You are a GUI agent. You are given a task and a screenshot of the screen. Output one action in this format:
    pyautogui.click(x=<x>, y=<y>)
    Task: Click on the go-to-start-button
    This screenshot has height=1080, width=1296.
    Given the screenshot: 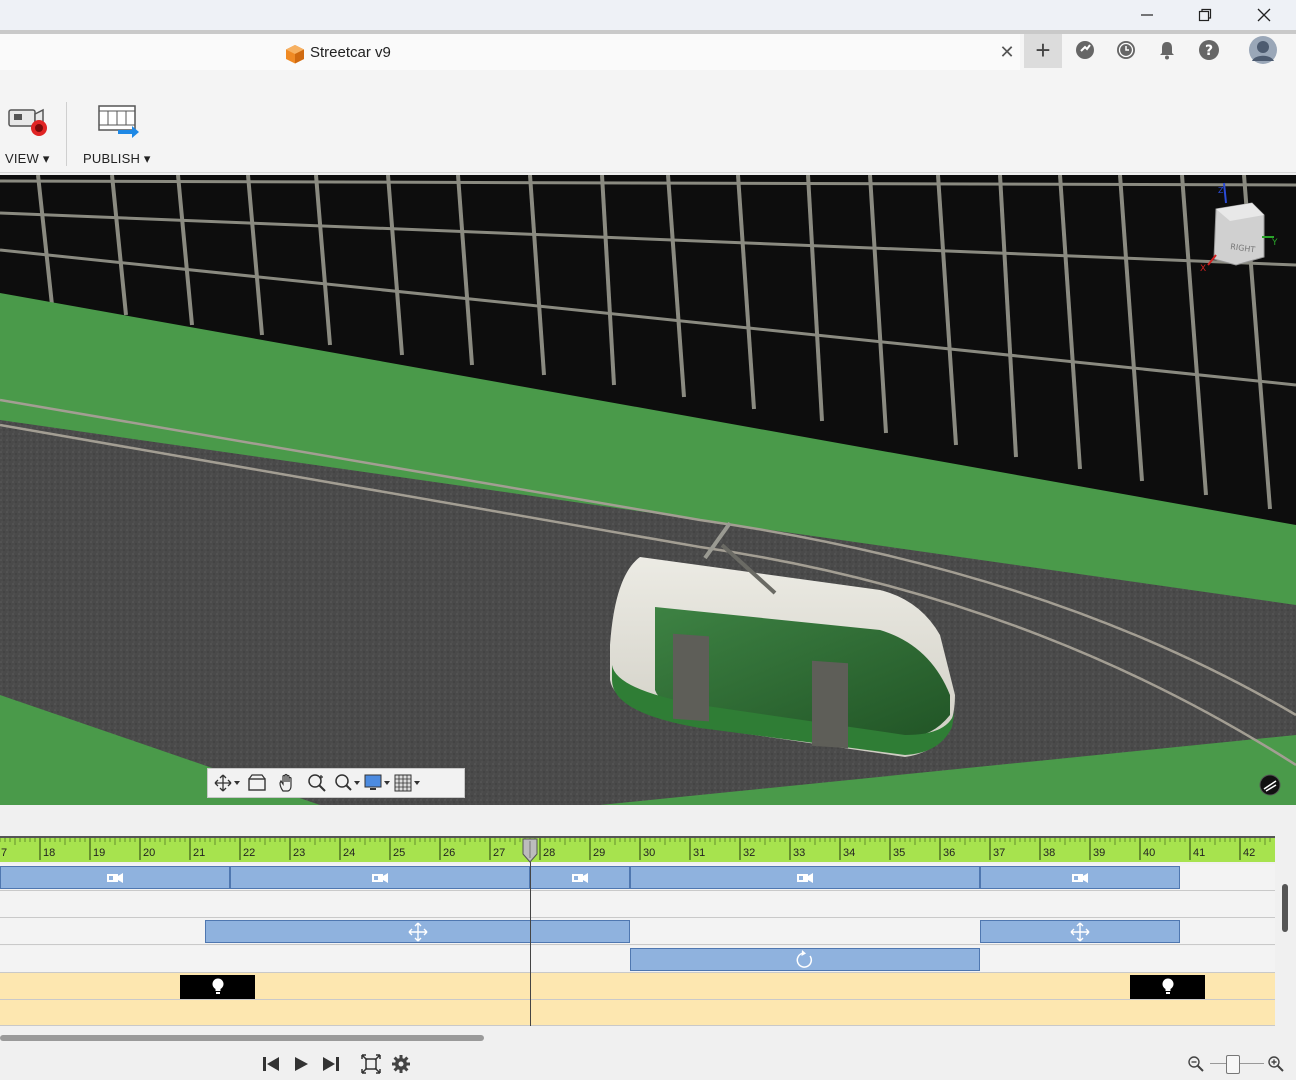 What is the action you would take?
    pyautogui.click(x=271, y=1064)
    